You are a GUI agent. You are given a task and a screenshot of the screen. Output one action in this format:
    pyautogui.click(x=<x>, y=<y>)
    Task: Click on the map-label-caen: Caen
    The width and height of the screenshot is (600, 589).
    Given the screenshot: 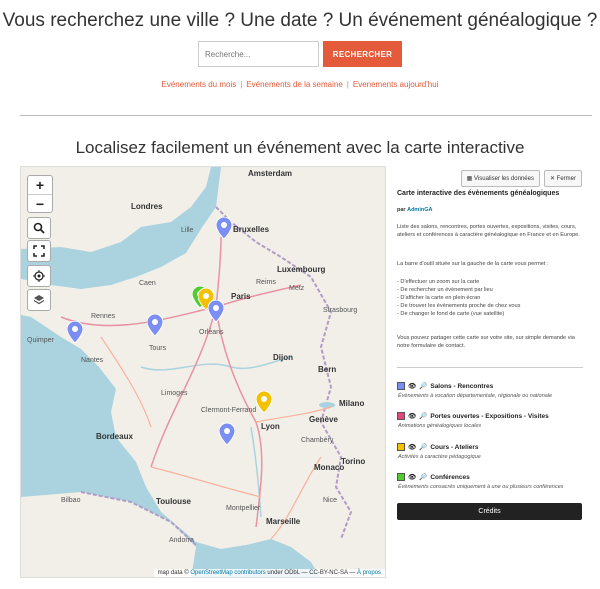 What is the action you would take?
    pyautogui.click(x=147, y=283)
    